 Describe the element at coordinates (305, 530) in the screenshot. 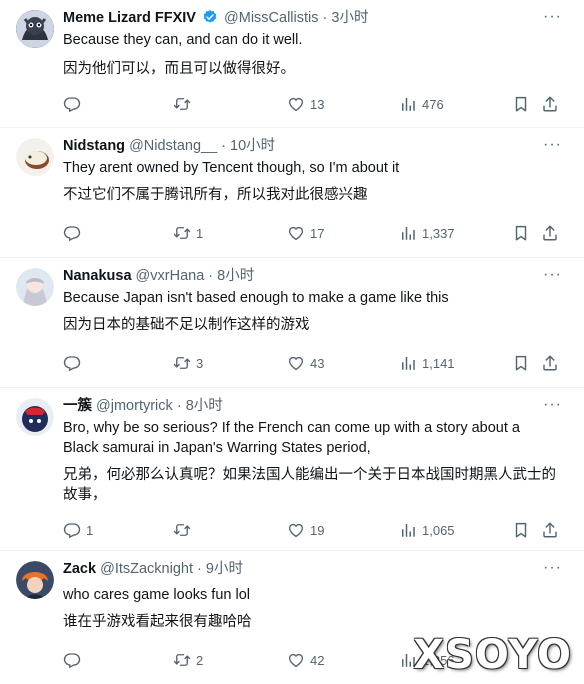

I see `like-button: 19` at that location.